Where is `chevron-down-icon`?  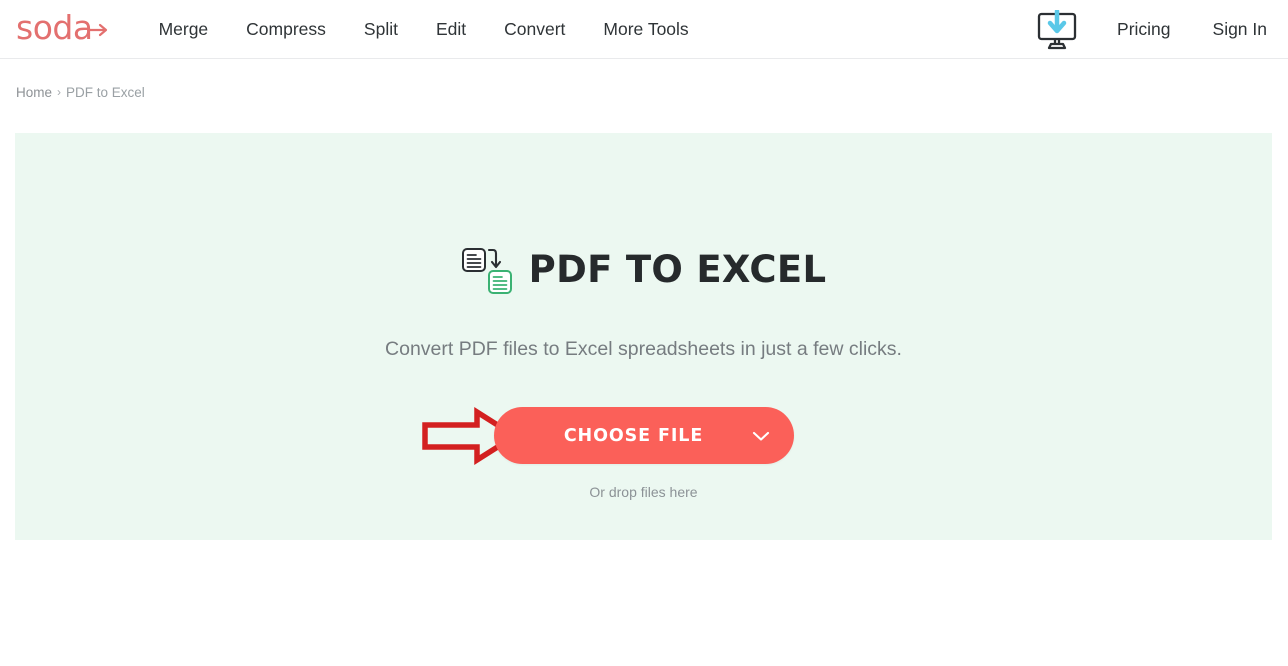 chevron-down-icon is located at coordinates (761, 436).